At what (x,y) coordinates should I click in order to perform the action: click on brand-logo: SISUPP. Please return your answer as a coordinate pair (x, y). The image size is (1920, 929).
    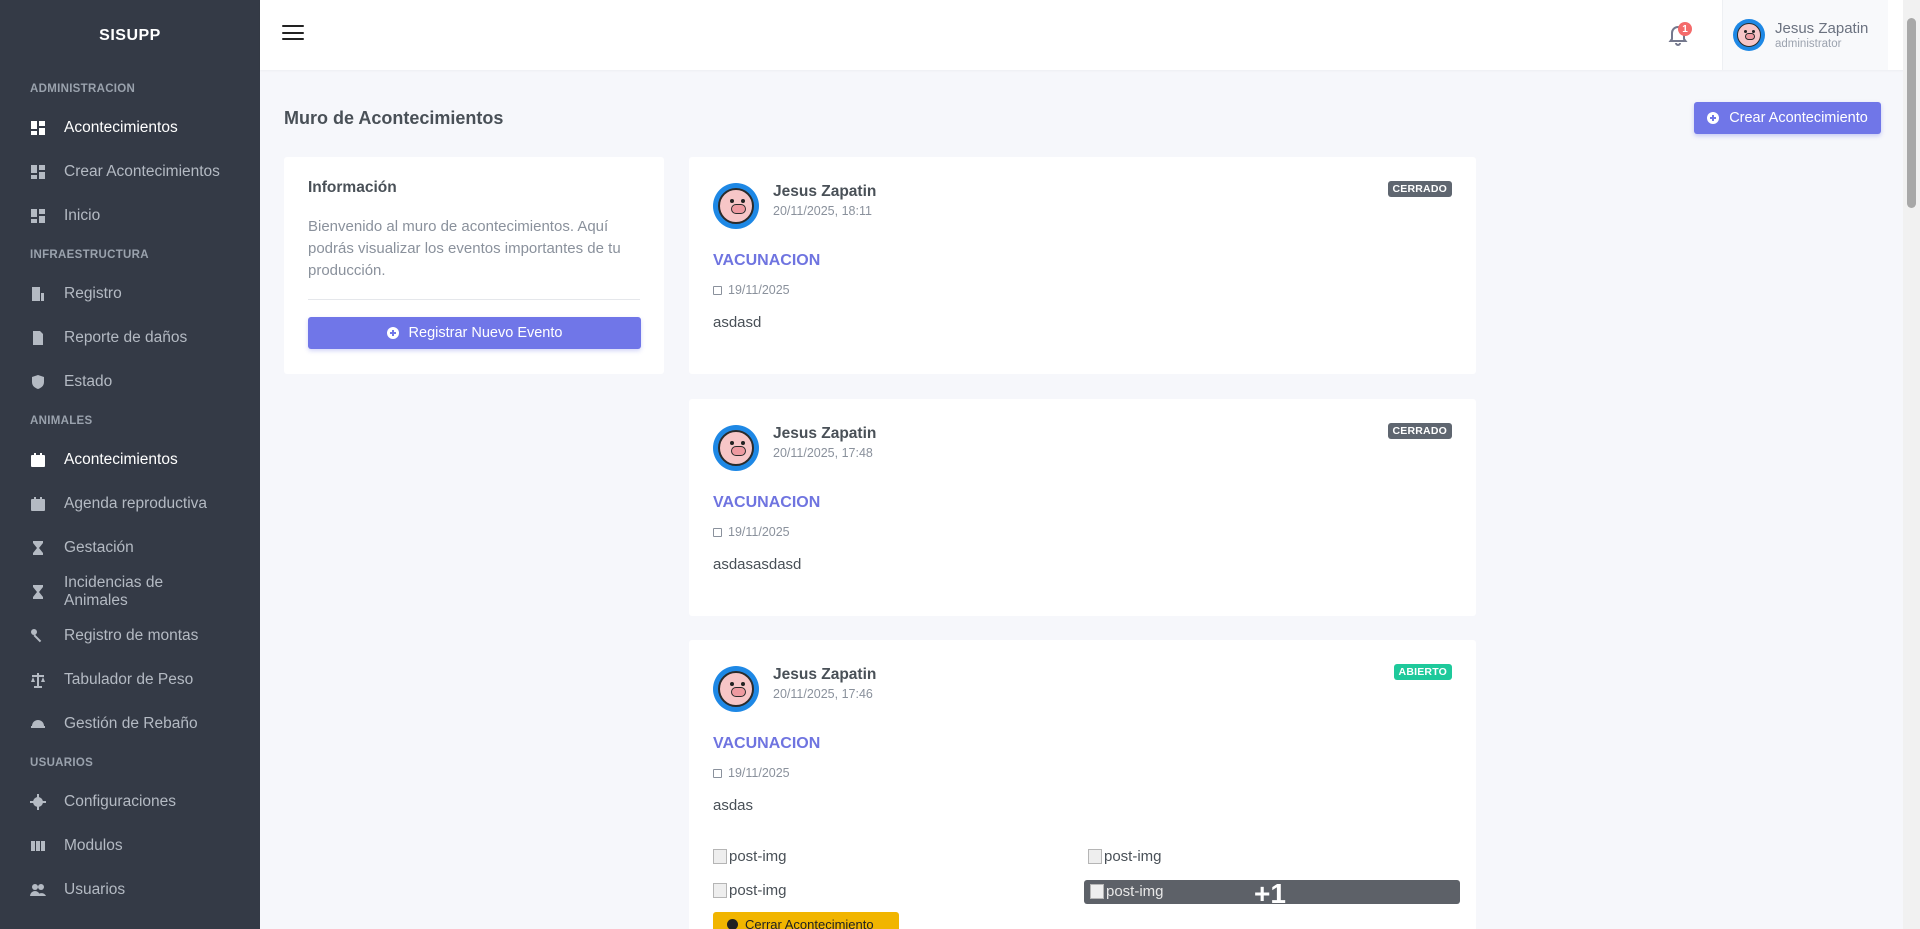
    Looking at the image, I should click on (130, 36).